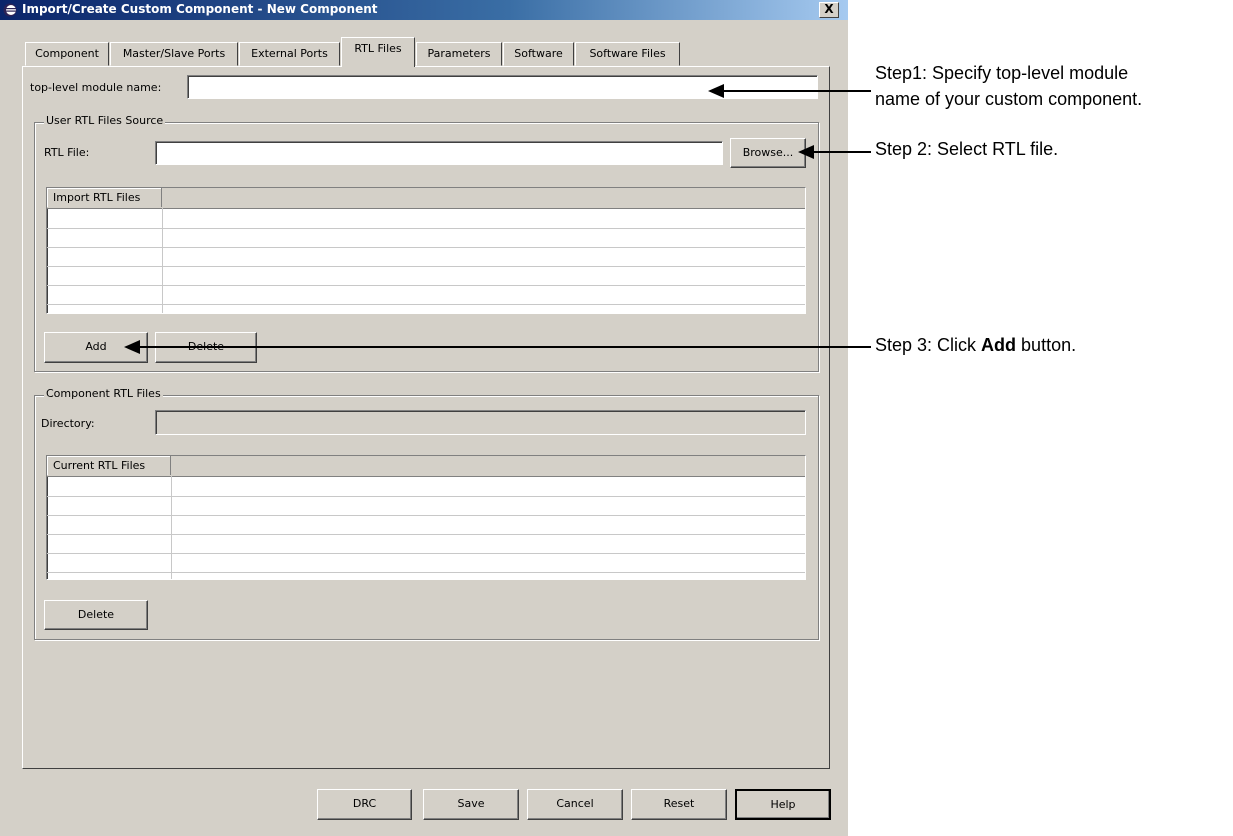 The height and width of the screenshot is (836, 1233). Describe the element at coordinates (132, 347) in the screenshot. I see `step3-arrowhead` at that location.